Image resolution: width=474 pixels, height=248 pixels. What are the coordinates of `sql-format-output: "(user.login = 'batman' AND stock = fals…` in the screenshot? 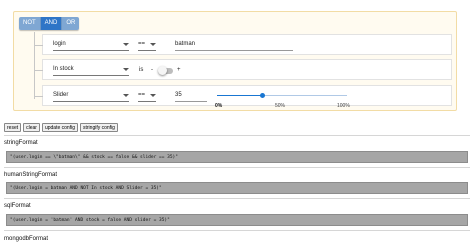 It's located at (237, 220).